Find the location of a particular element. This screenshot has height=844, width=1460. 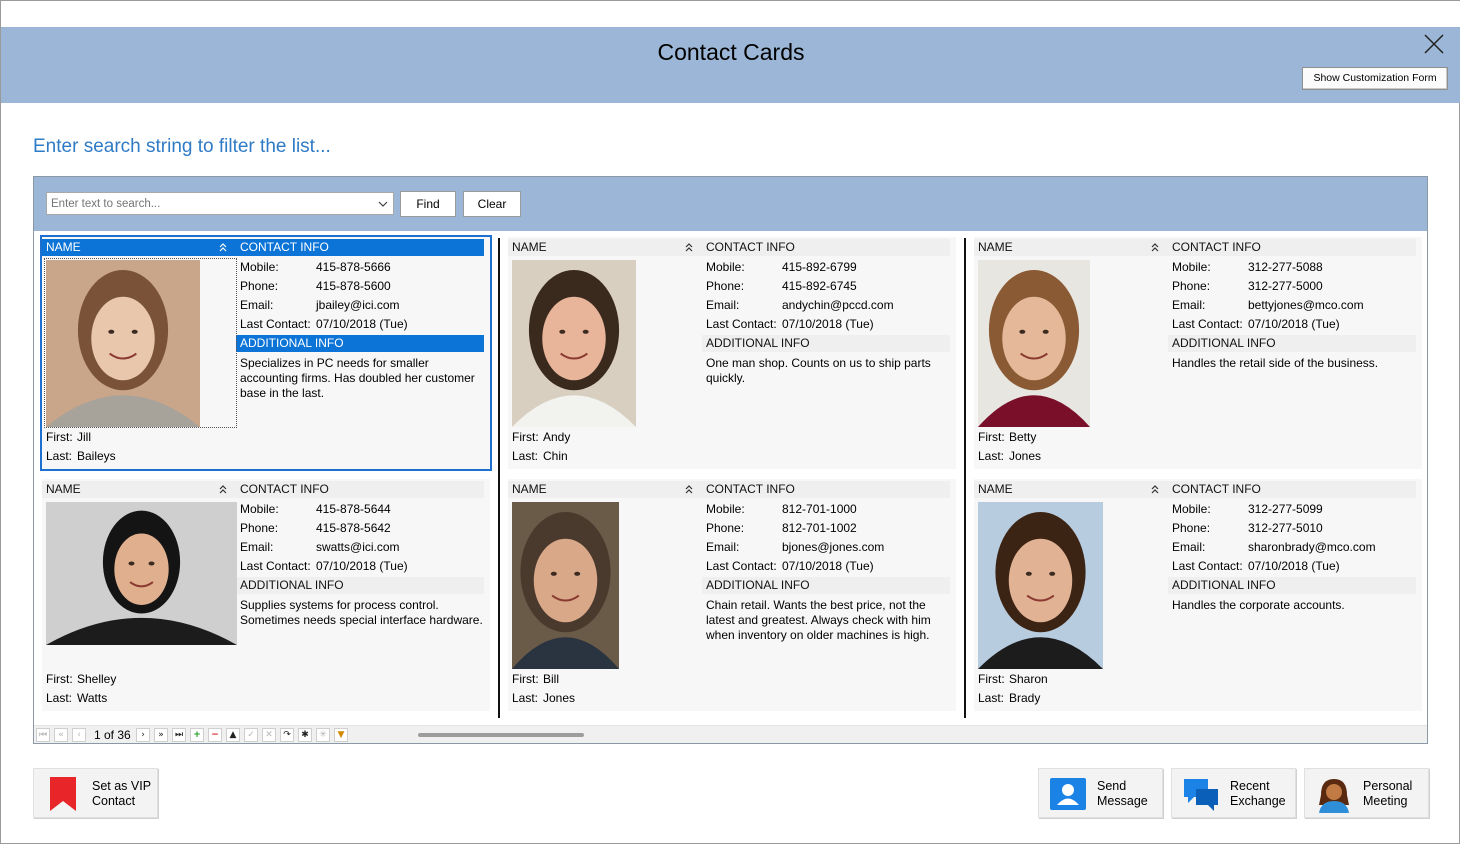

phone-value: 812-701-1002 is located at coordinates (819, 528).